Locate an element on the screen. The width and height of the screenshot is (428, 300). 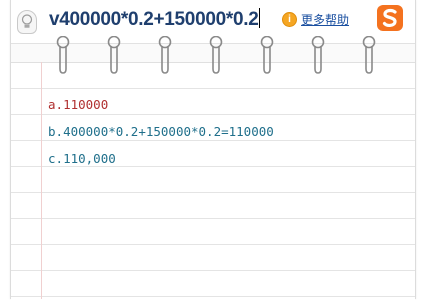
sogou-logo-icon is located at coordinates (390, 18).